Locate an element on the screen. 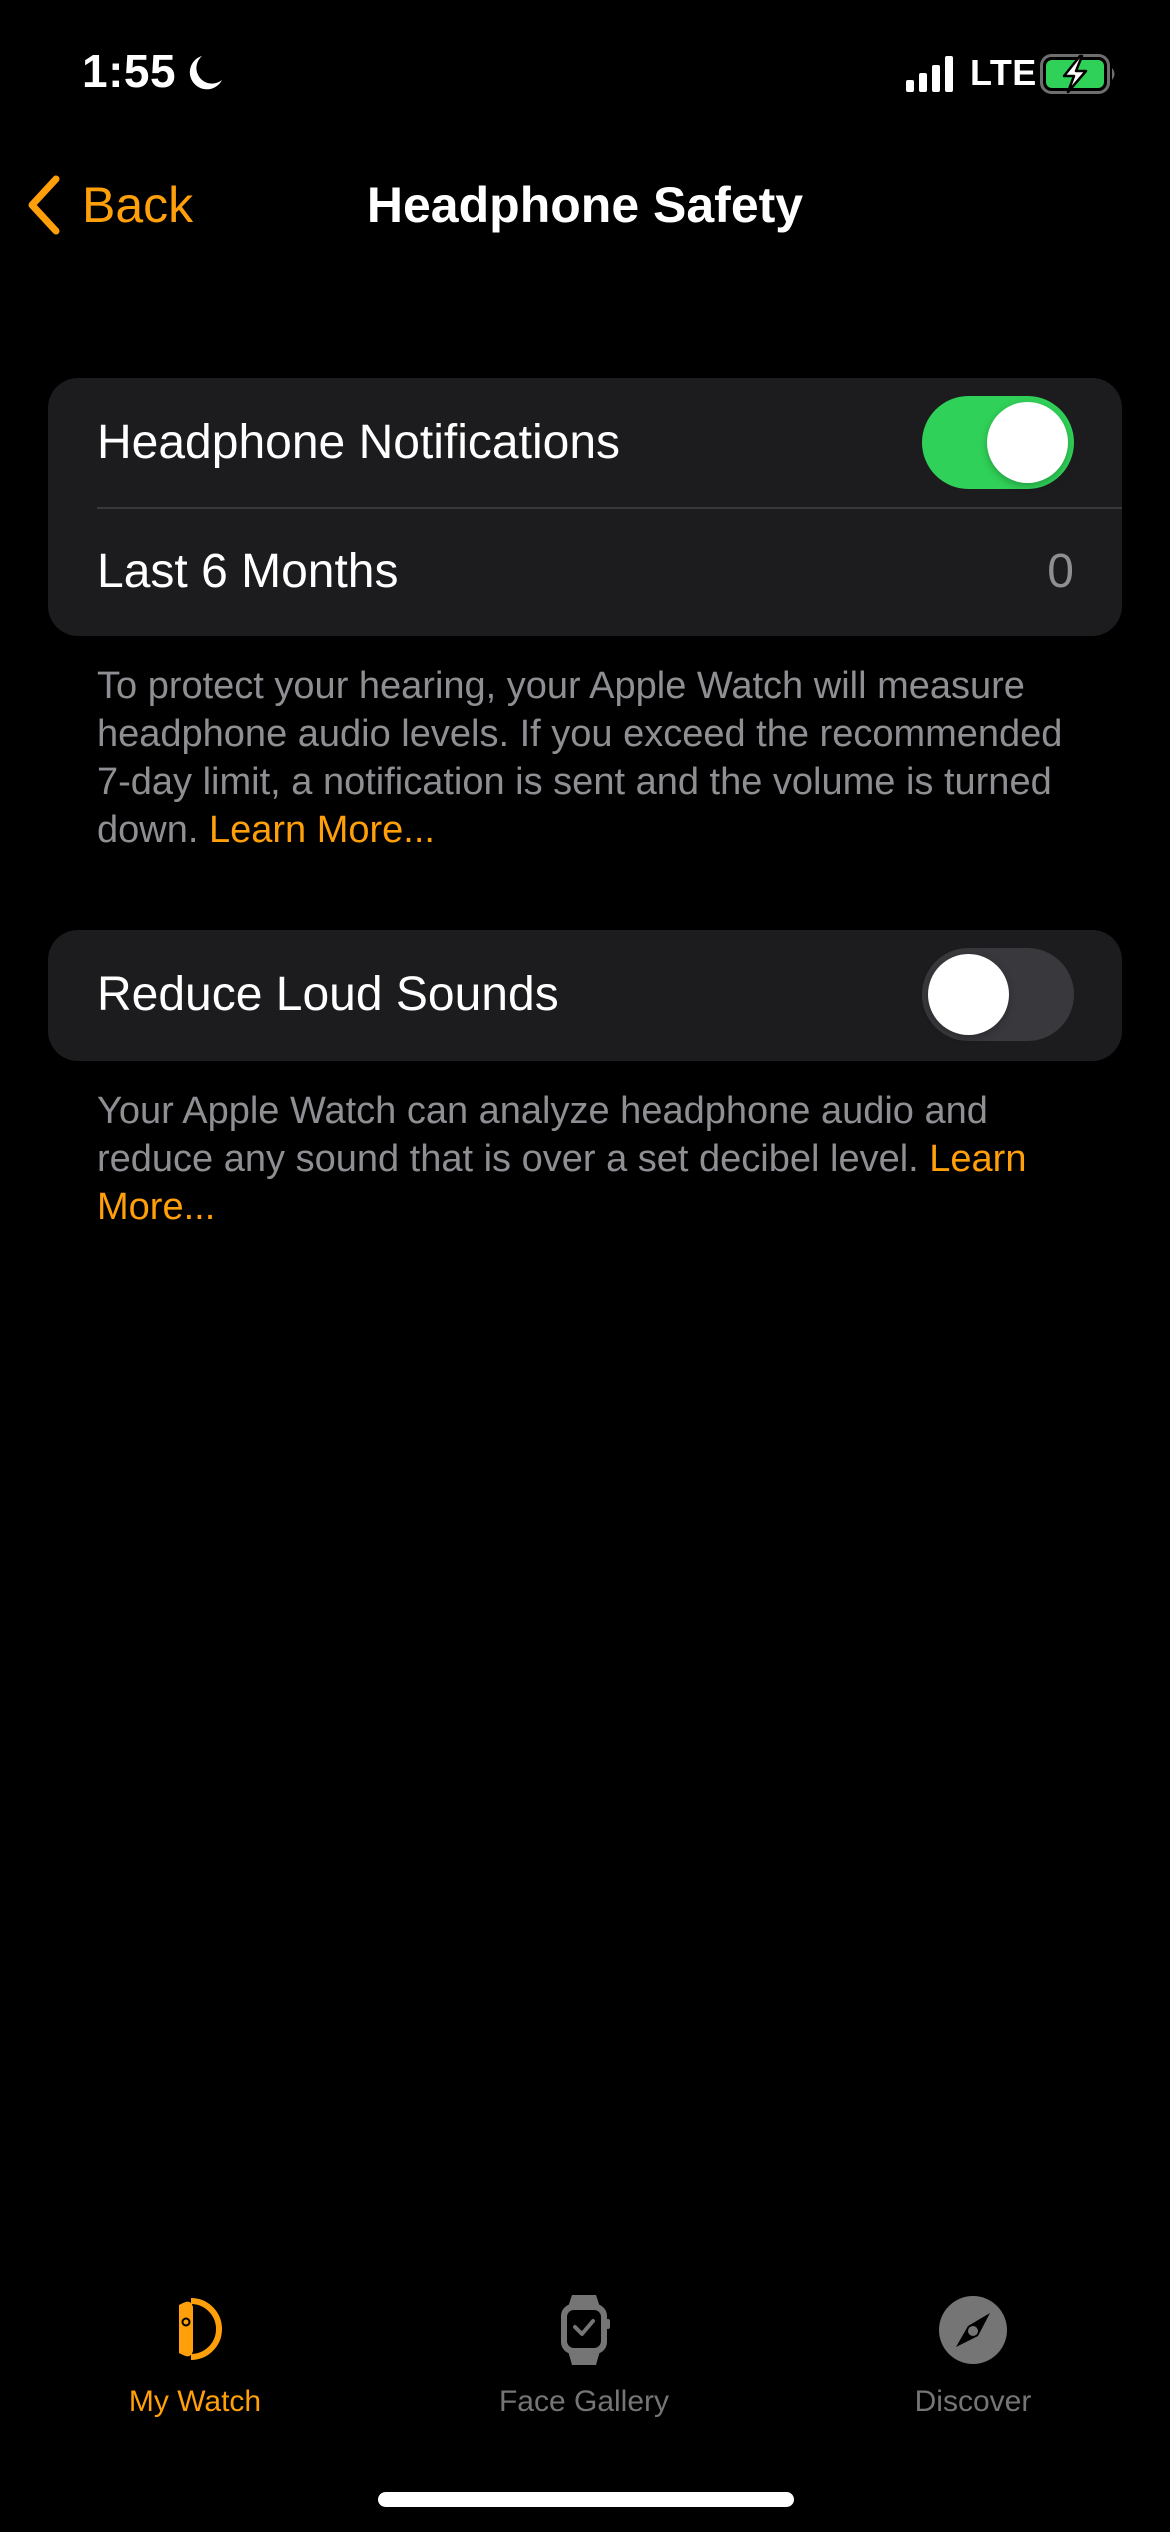 This screenshot has height=2532, width=1170. headphone-notifications-group: Headphone Notifications Last 6 Months 0 is located at coordinates (585, 507).